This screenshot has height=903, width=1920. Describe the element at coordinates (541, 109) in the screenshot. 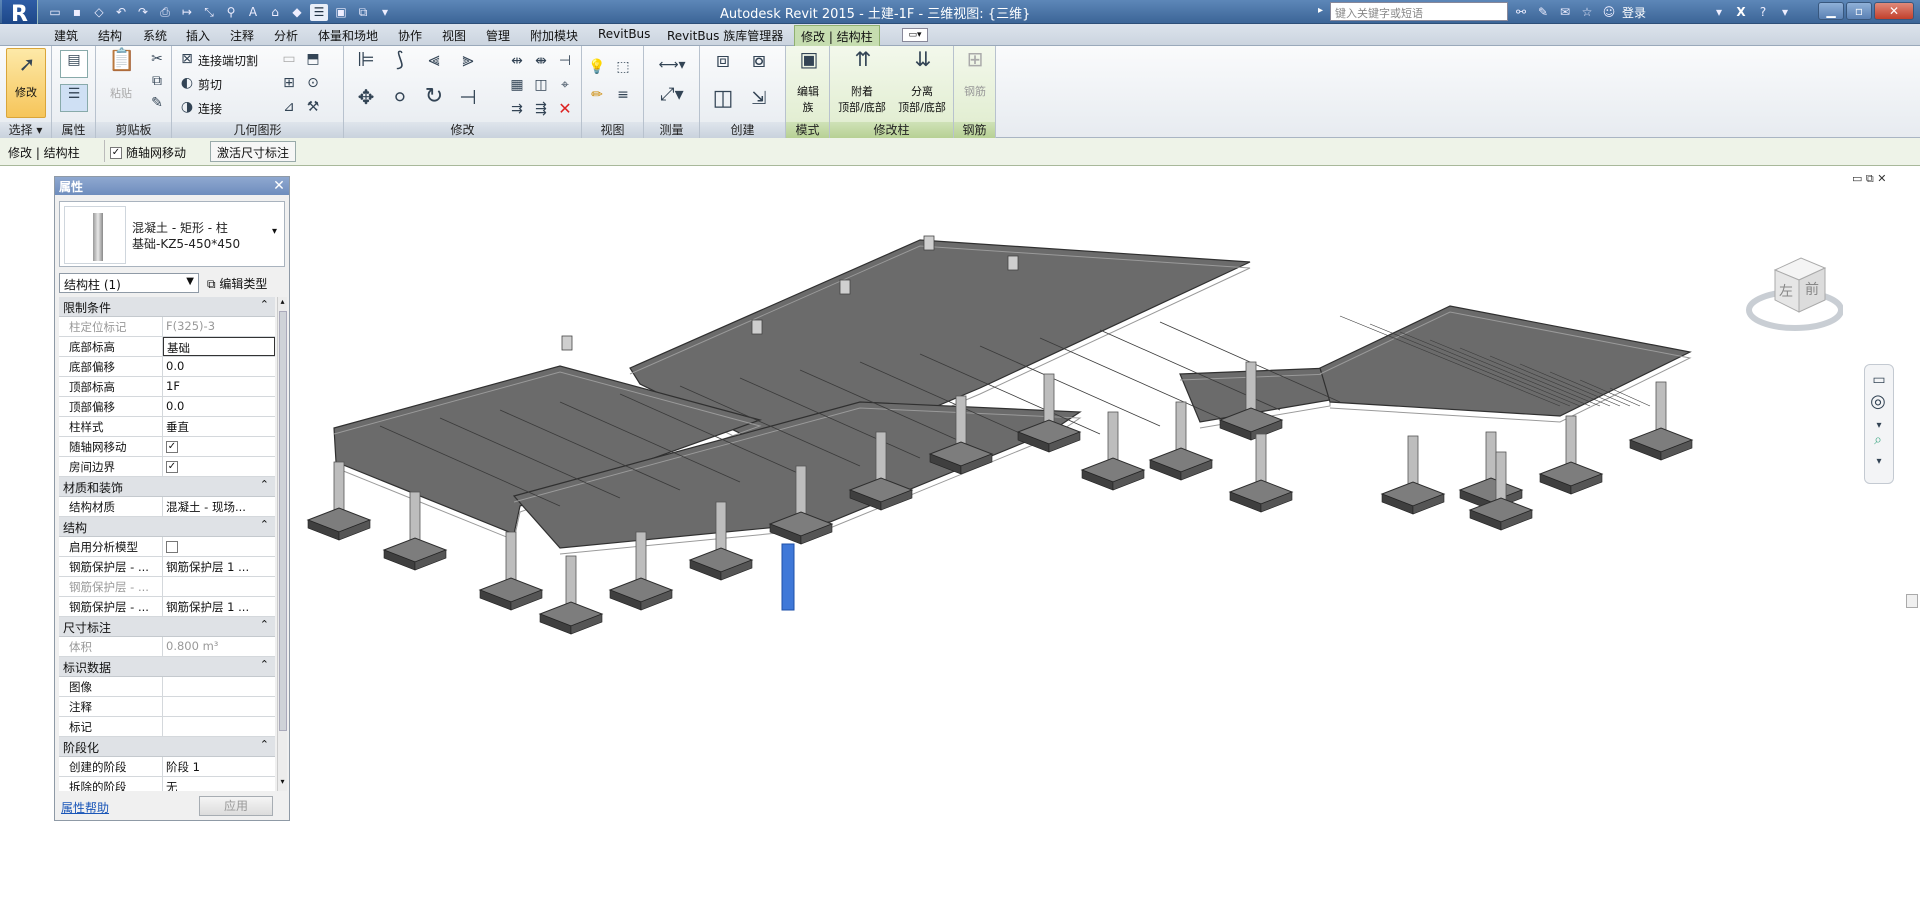

I see `trim-single-icon: ⇶` at that location.